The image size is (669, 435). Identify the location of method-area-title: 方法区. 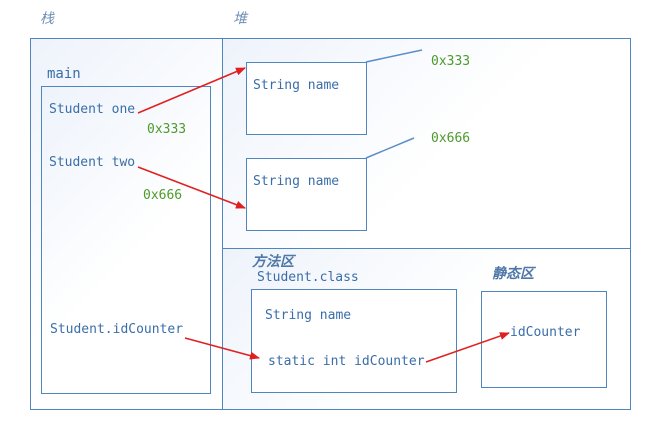
(273, 262).